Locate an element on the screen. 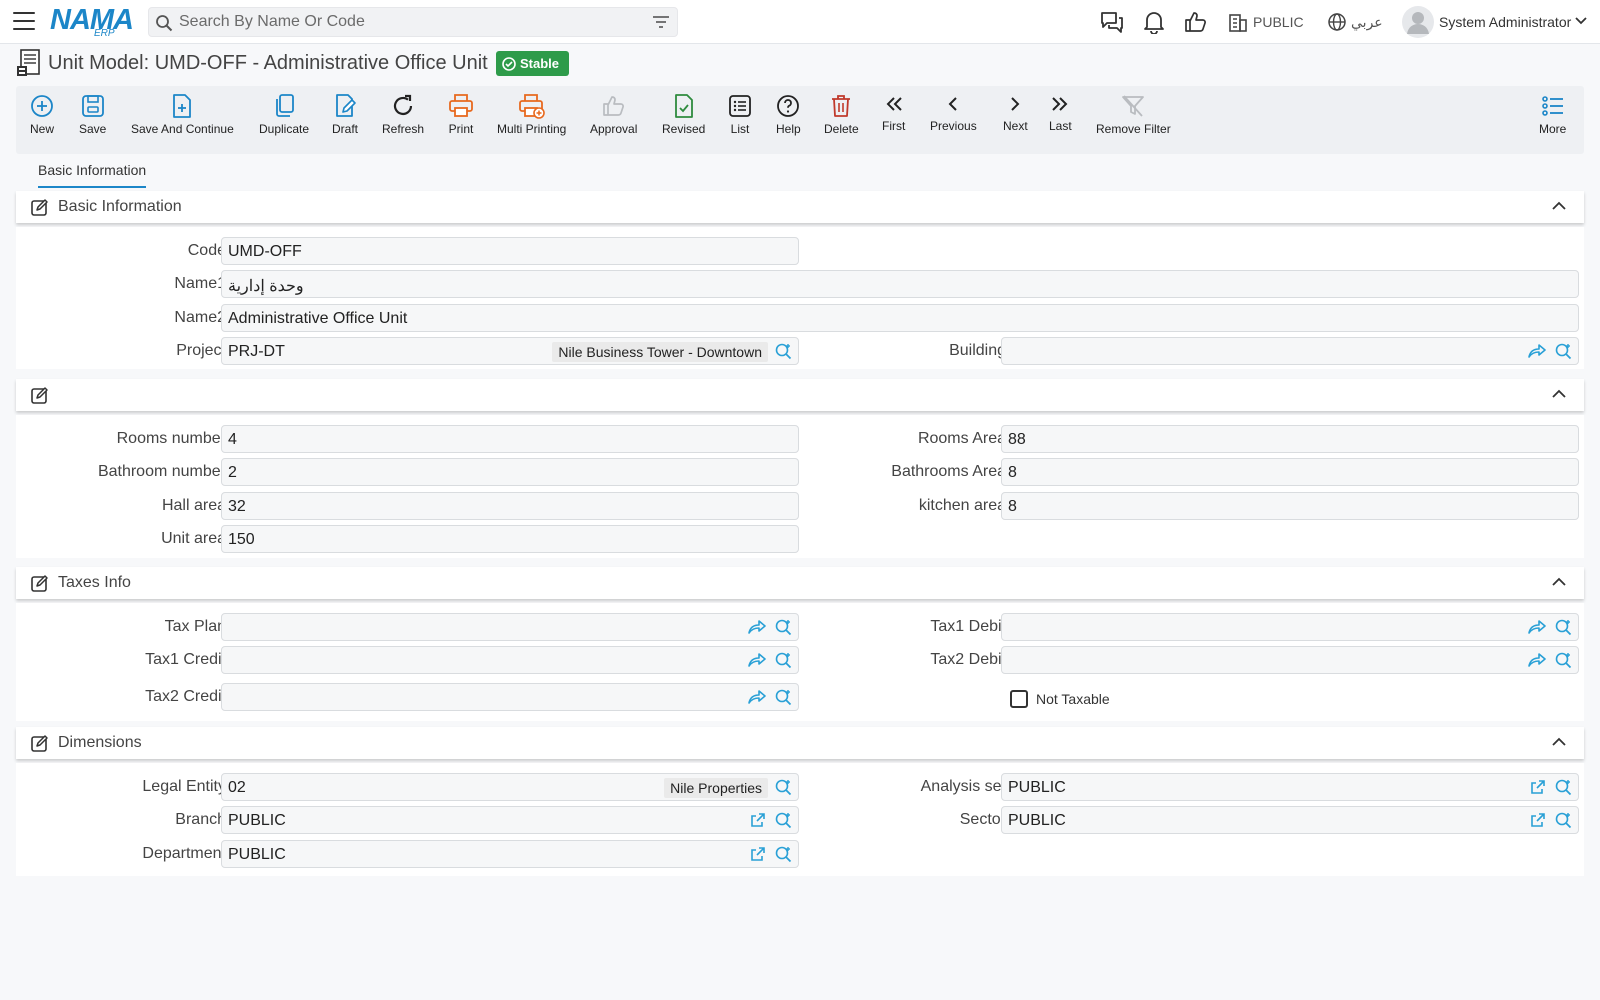 Image resolution: width=1600 pixels, height=1000 pixels. tax2-debit-field is located at coordinates (1290, 660).